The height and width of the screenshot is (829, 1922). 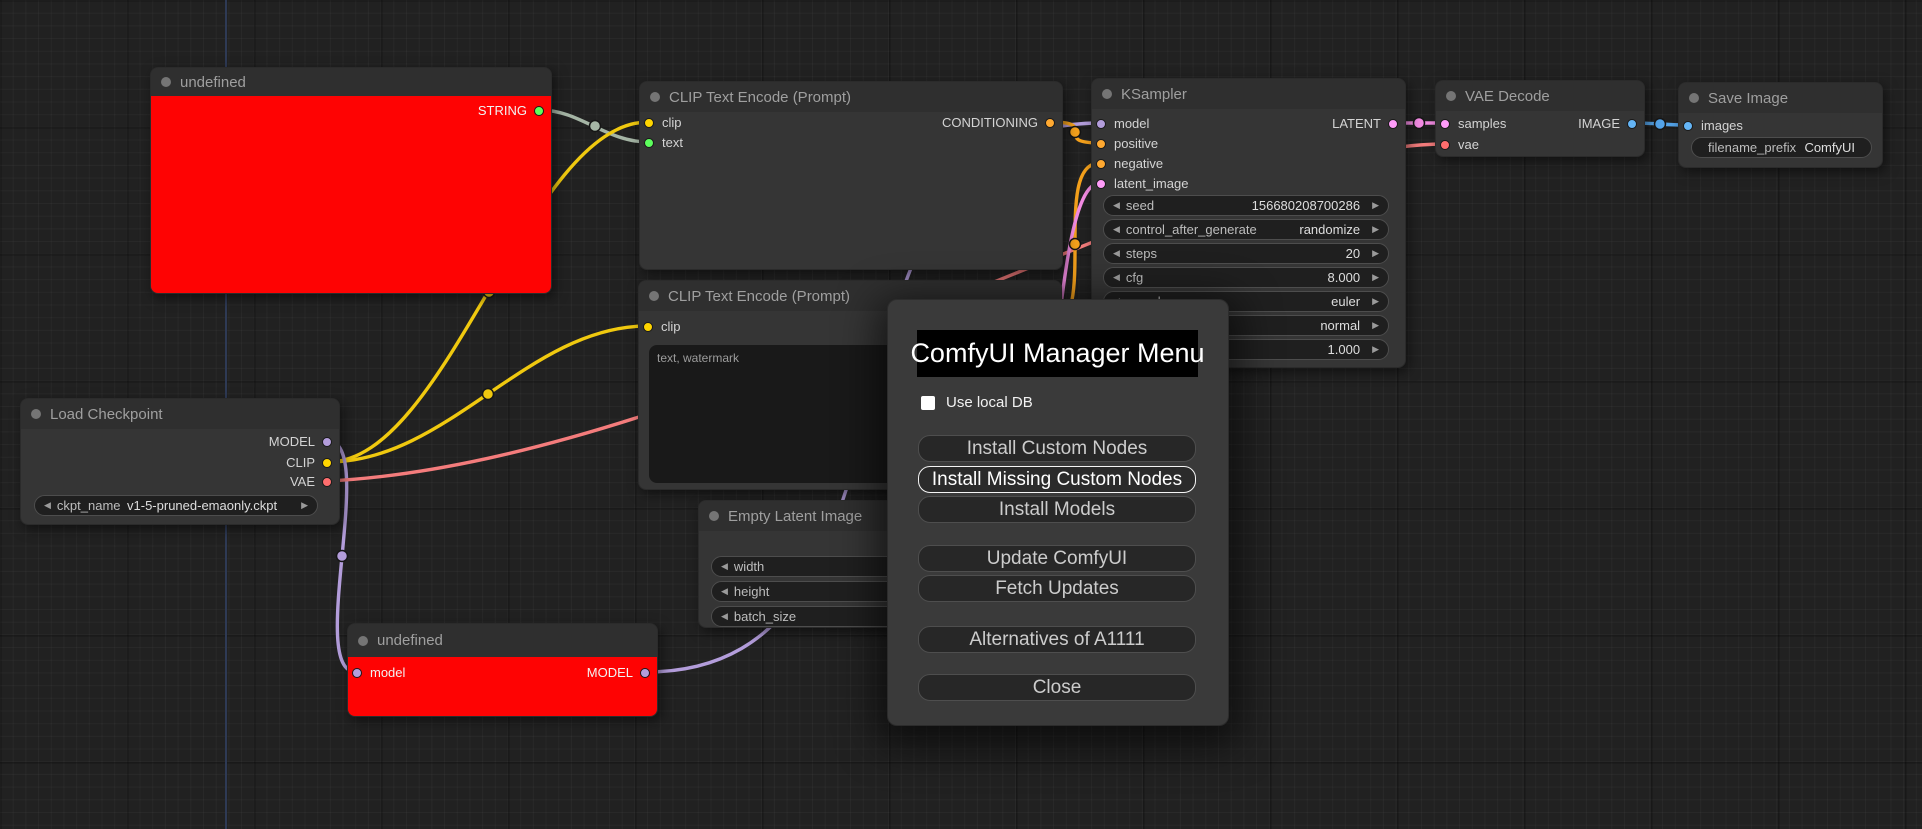 I want to click on node-titlebar: CLIP Text Encode (Prompt), so click(x=851, y=97).